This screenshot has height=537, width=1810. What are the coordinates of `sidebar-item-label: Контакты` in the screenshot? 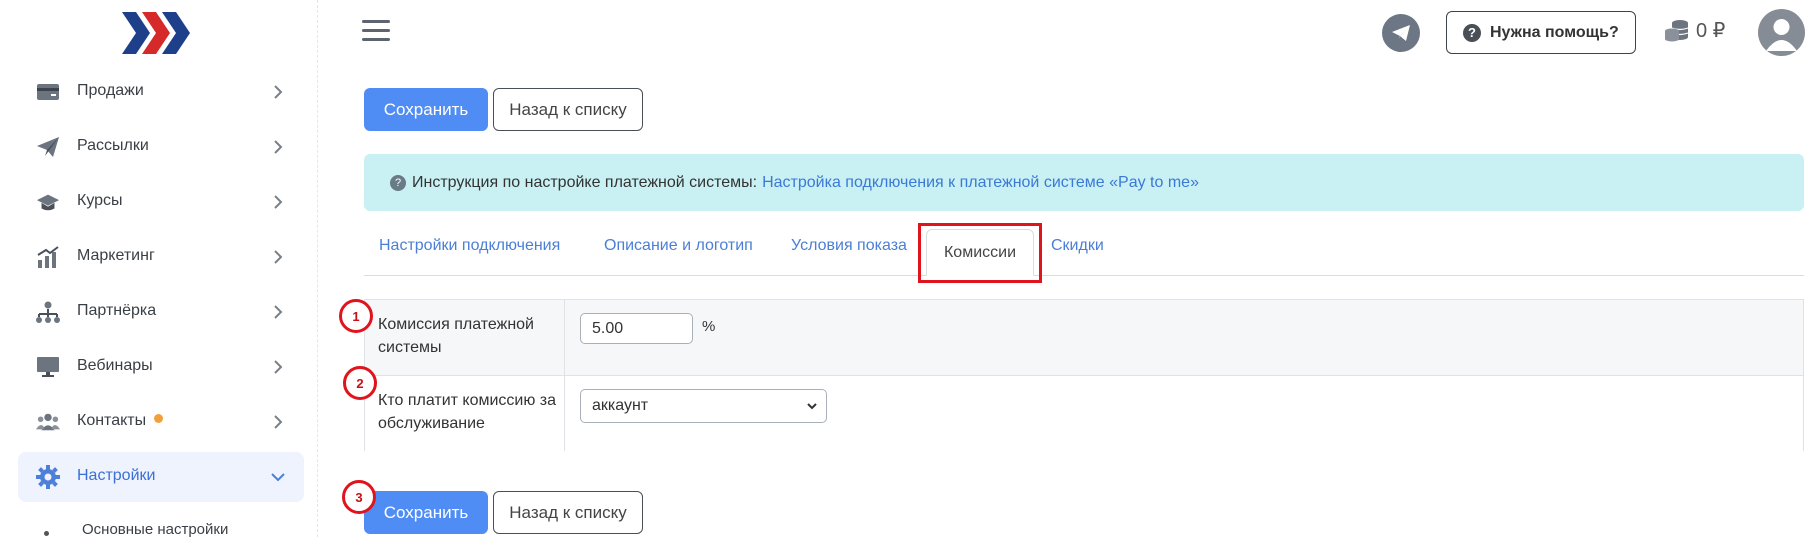 It's located at (120, 421).